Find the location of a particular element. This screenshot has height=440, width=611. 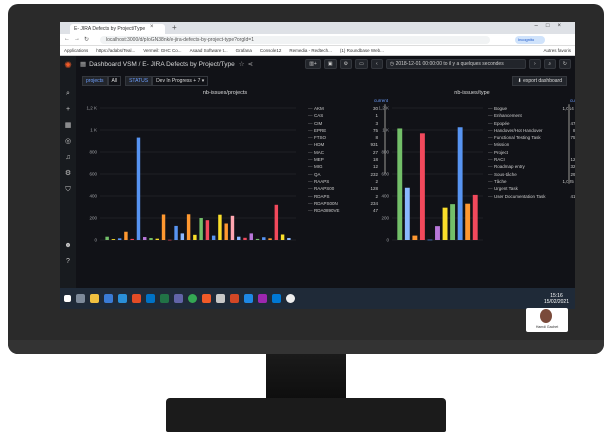

task-view-icon is located at coordinates (80, 298).